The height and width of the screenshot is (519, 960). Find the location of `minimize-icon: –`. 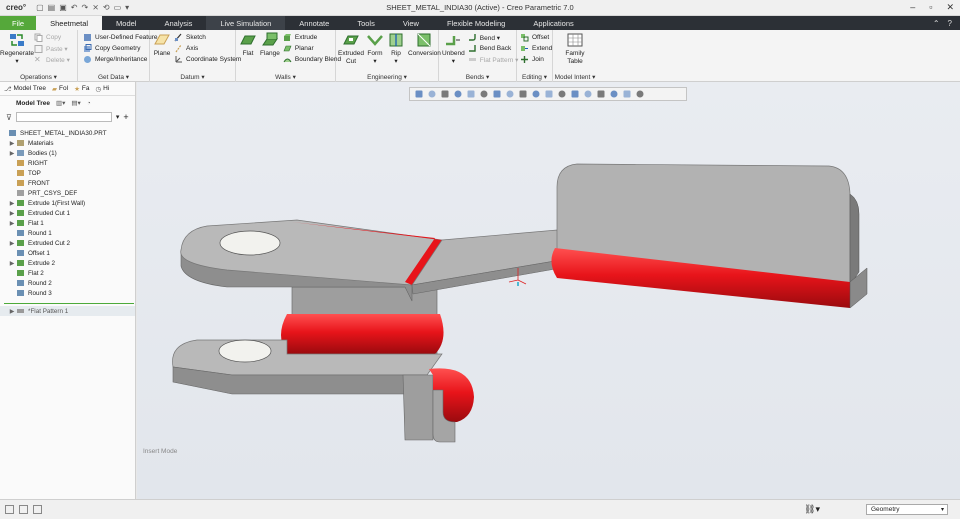

minimize-icon: – is located at coordinates (912, 7).